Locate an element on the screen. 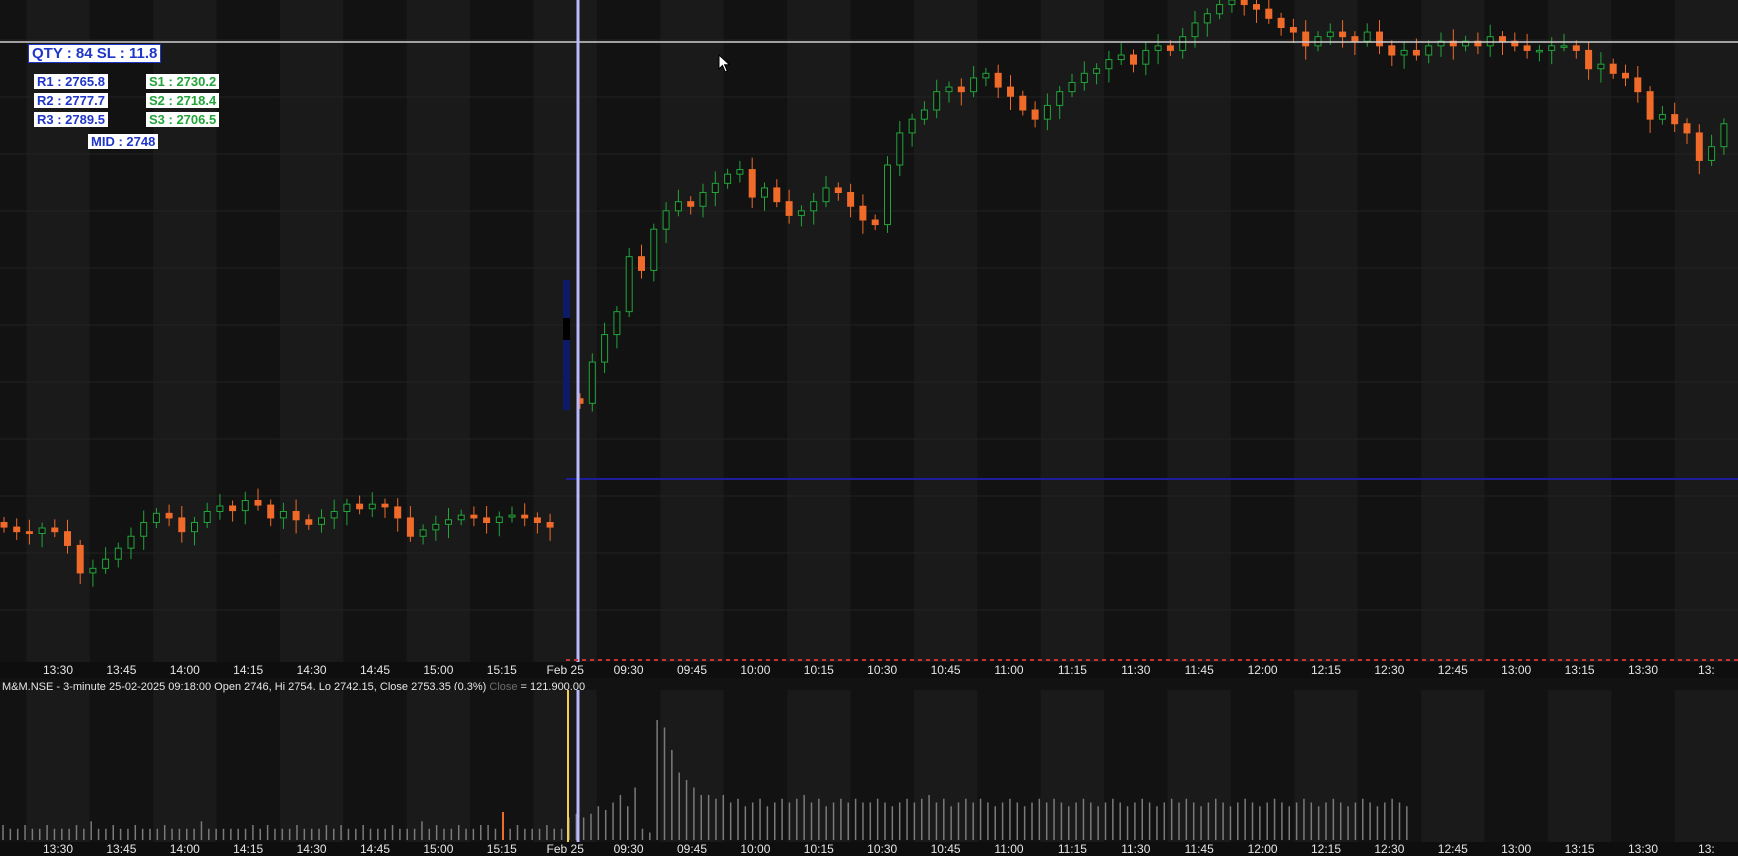 This screenshot has height=856, width=1738. price-axis-tick-label: 12:30 is located at coordinates (1389, 670).